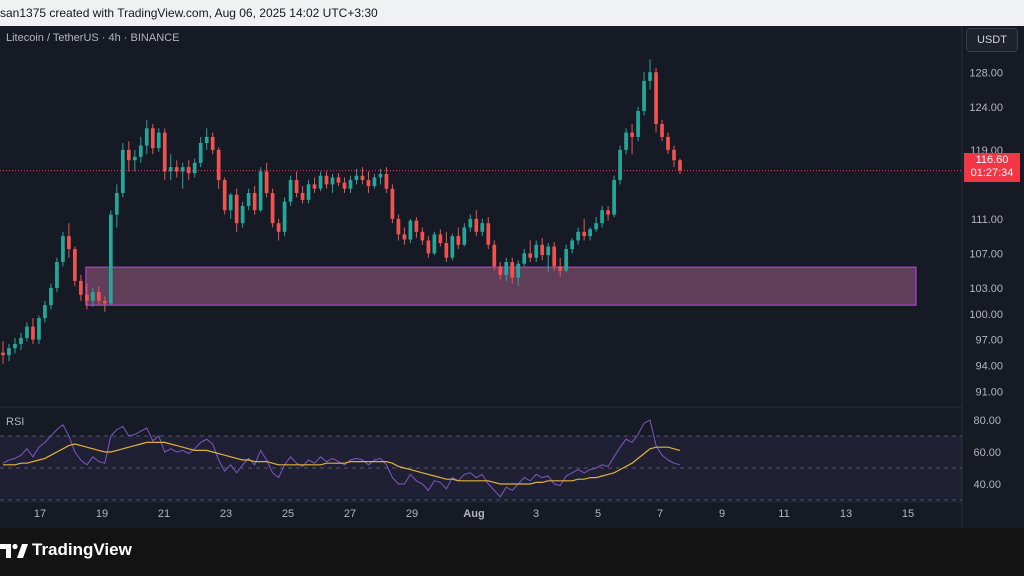  I want to click on symbol-title: Litecoin / TetherUS · 4h · BINANCE, so click(92, 38).